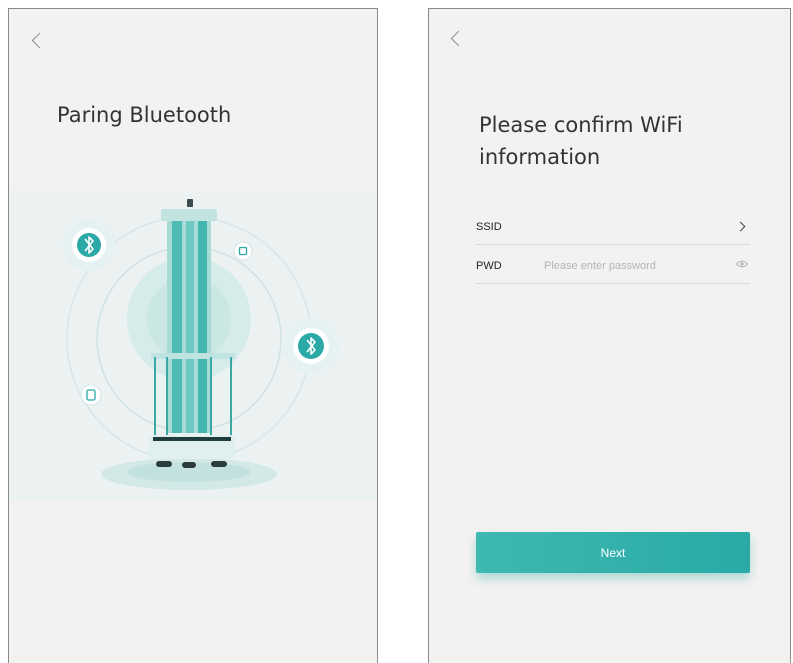 This screenshot has width=793, height=663. Describe the element at coordinates (613, 552) in the screenshot. I see `next-button: Next` at that location.